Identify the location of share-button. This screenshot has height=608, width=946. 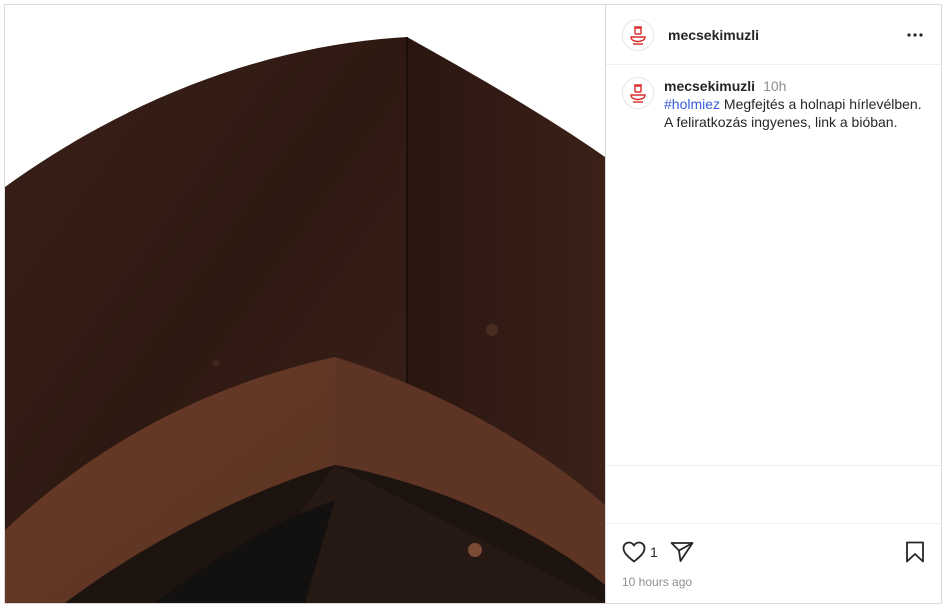
(682, 552).